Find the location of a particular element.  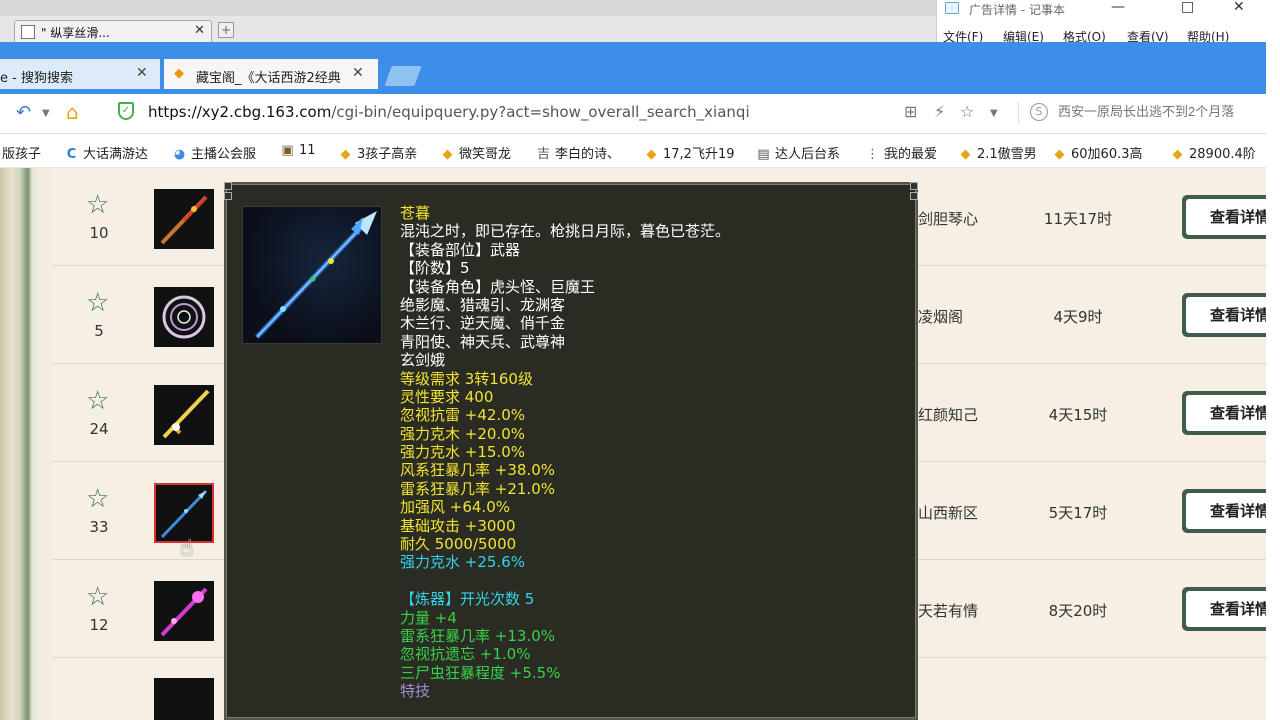

bookmark-item: ▣ 11 is located at coordinates (298, 150).